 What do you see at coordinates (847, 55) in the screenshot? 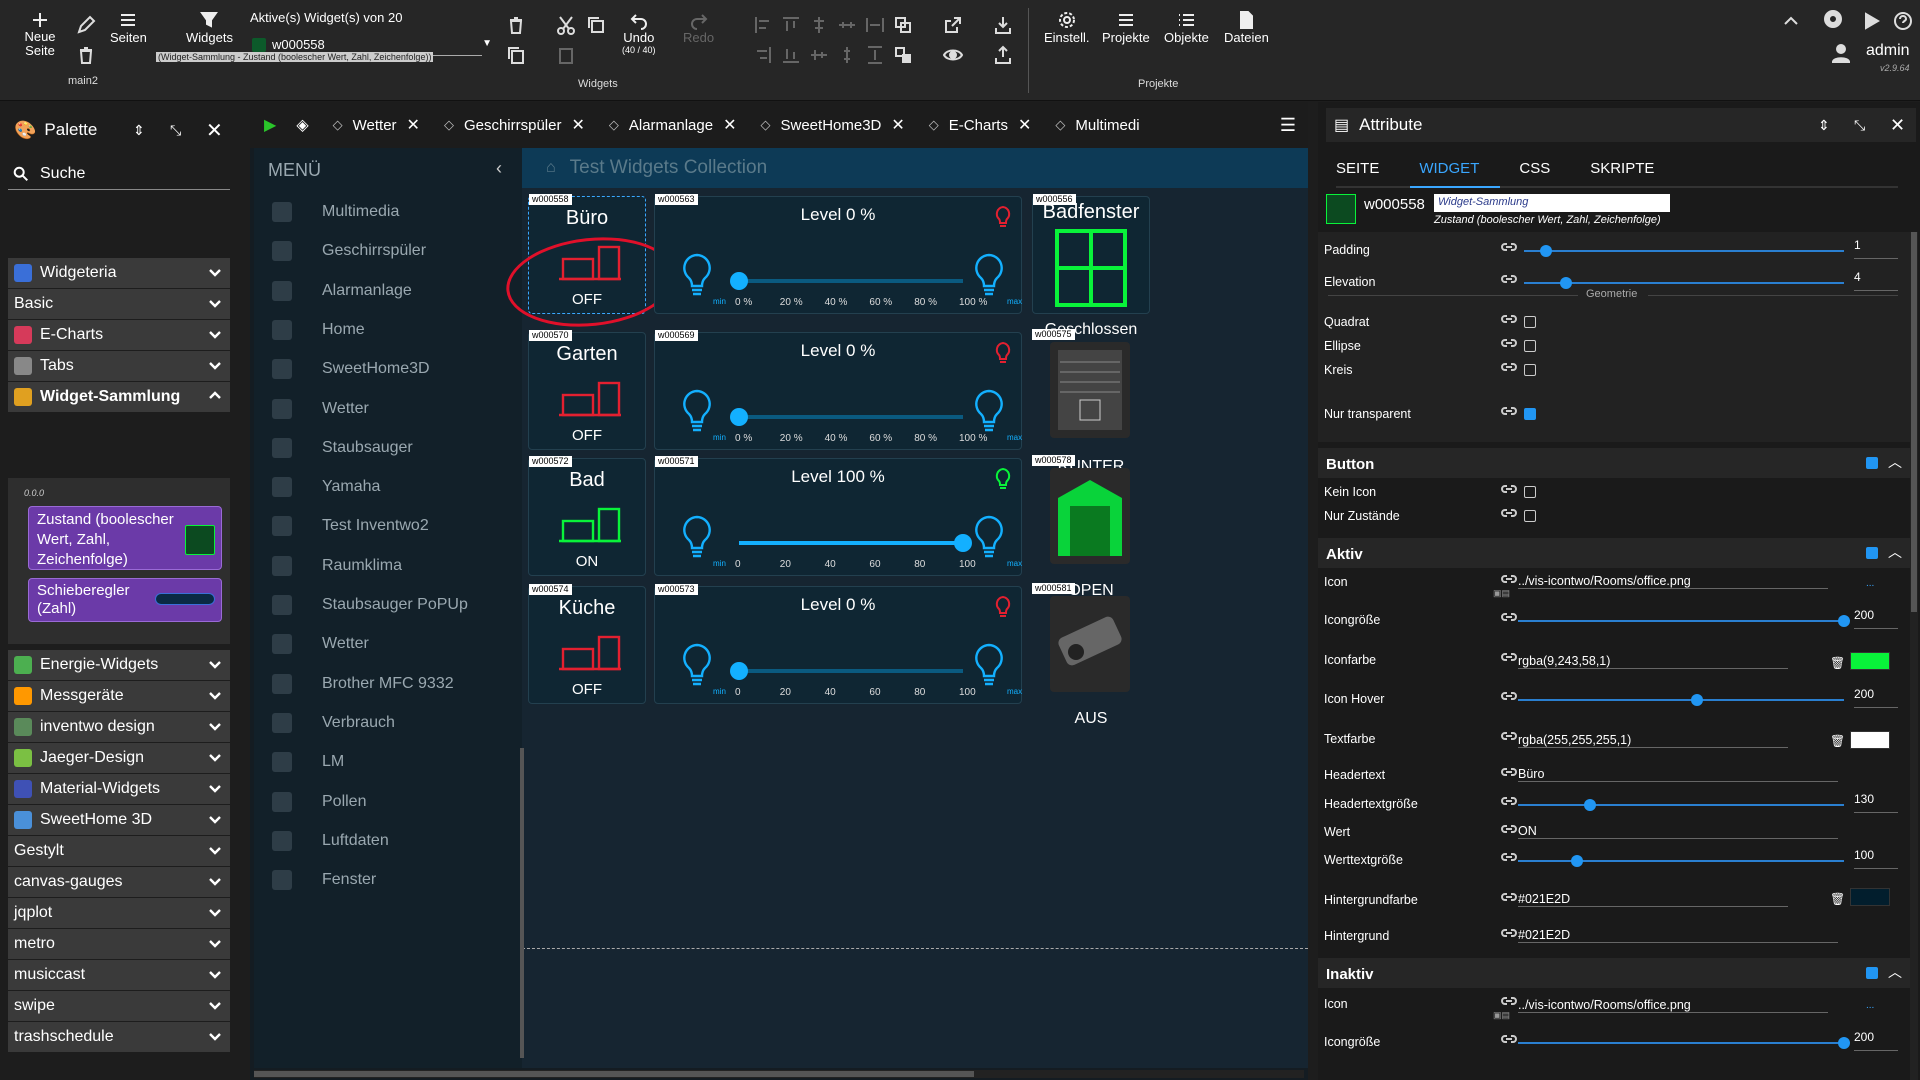
I see `distribute-v-icon` at bounding box center [847, 55].